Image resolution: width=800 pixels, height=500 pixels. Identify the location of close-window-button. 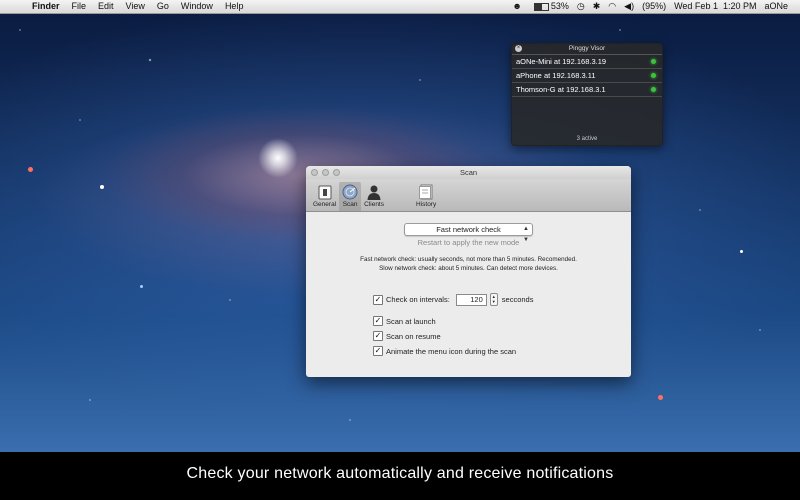
(314, 172).